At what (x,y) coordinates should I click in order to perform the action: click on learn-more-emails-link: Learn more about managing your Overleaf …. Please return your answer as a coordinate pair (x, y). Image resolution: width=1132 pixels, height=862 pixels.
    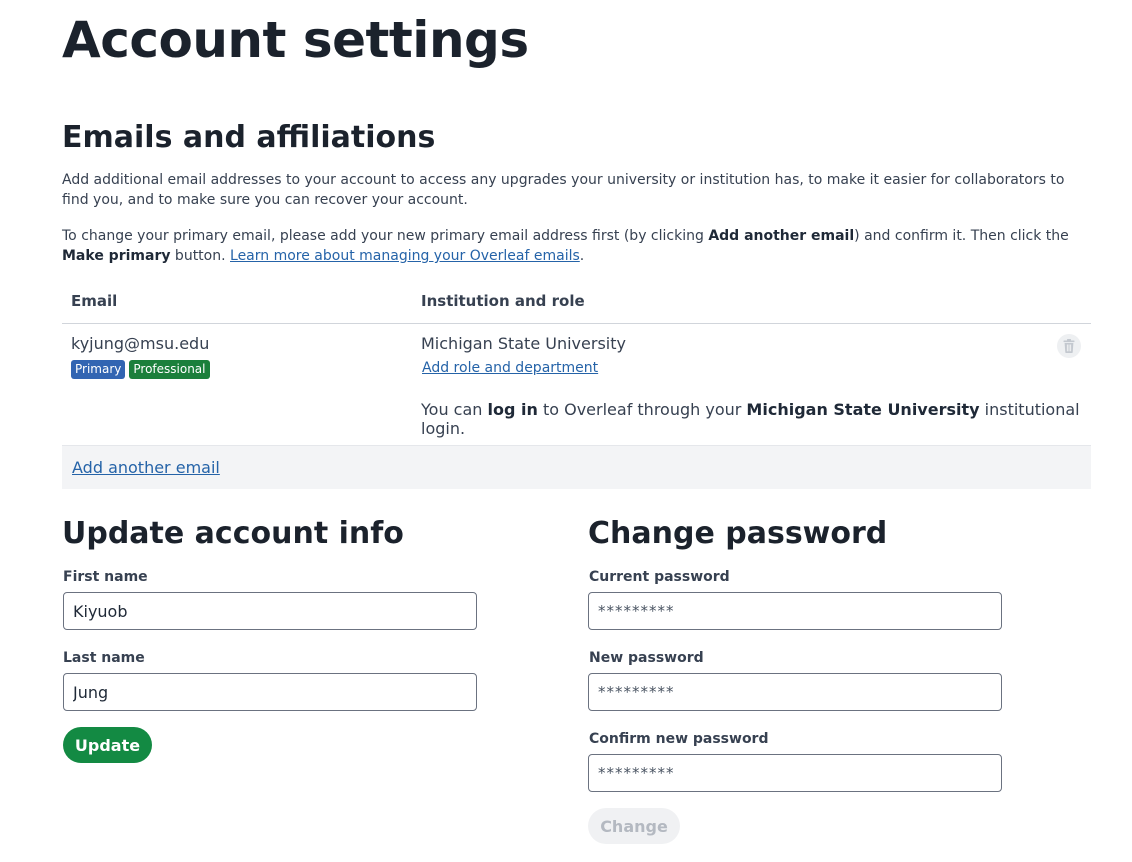
    Looking at the image, I should click on (405, 256).